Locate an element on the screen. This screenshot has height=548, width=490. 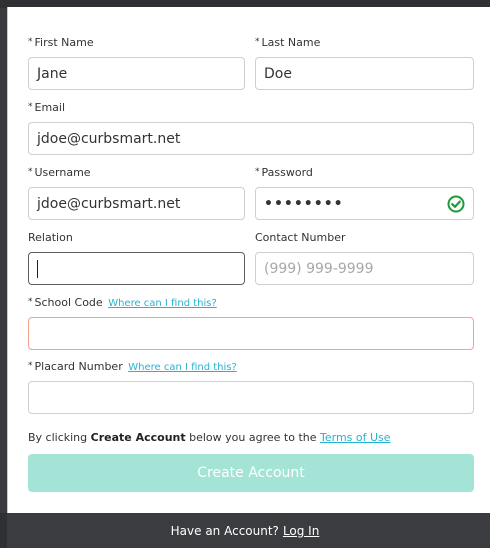
last-name-label: * Last Name is located at coordinates (288, 42).